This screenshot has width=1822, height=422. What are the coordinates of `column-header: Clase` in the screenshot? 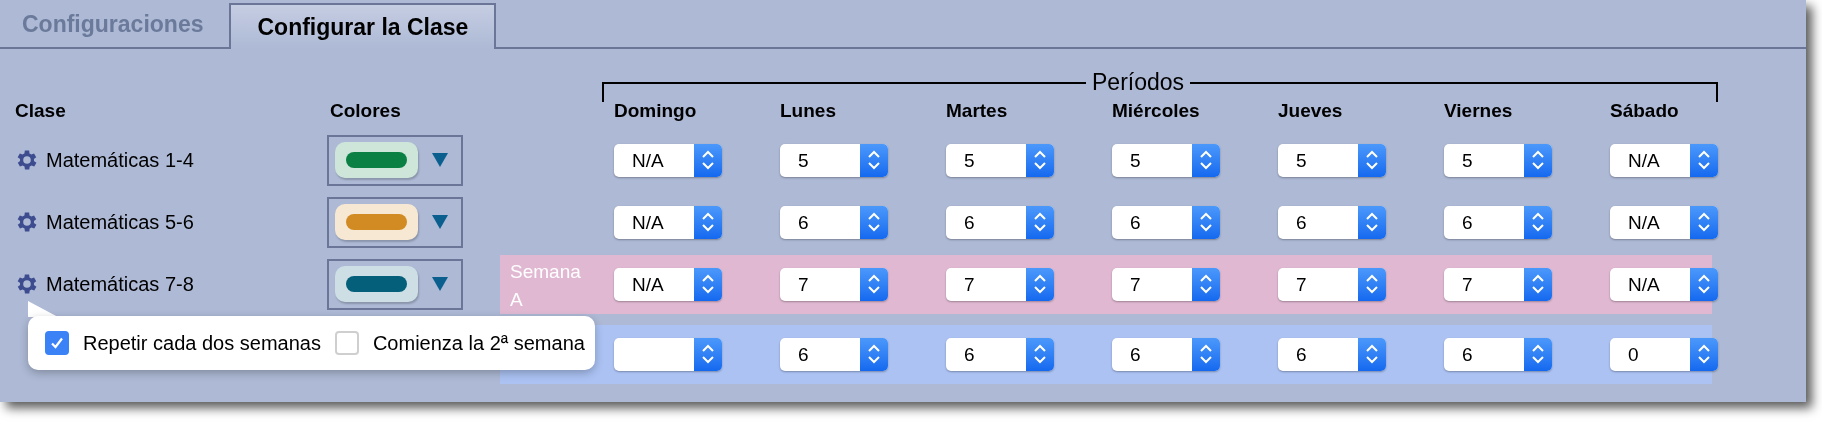 It's located at (40, 110).